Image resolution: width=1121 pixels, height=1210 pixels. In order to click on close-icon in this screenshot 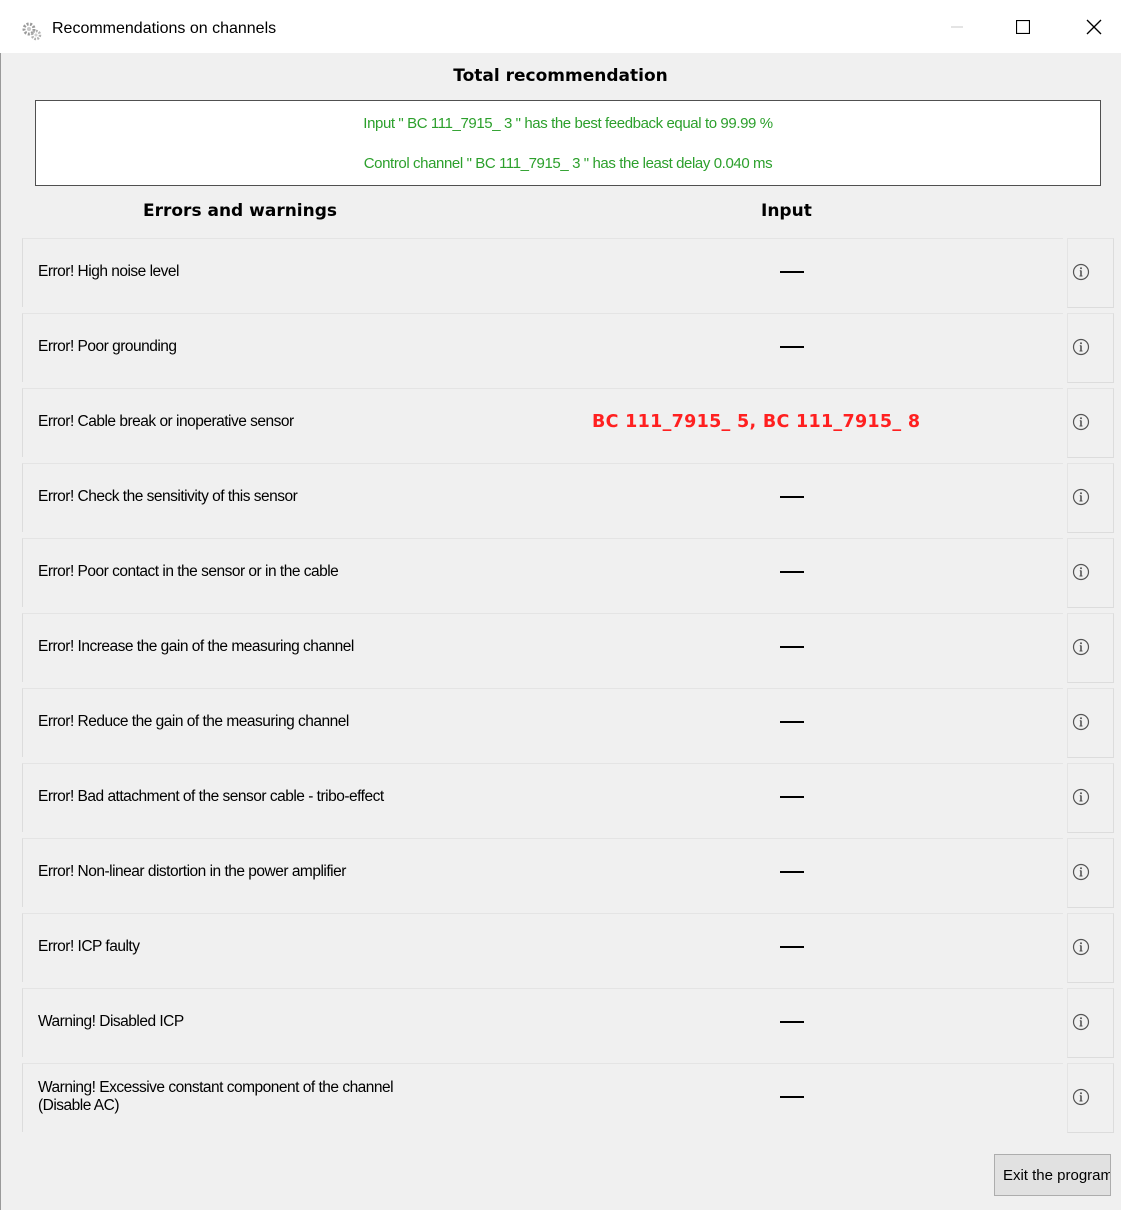, I will do `click(1094, 27)`.